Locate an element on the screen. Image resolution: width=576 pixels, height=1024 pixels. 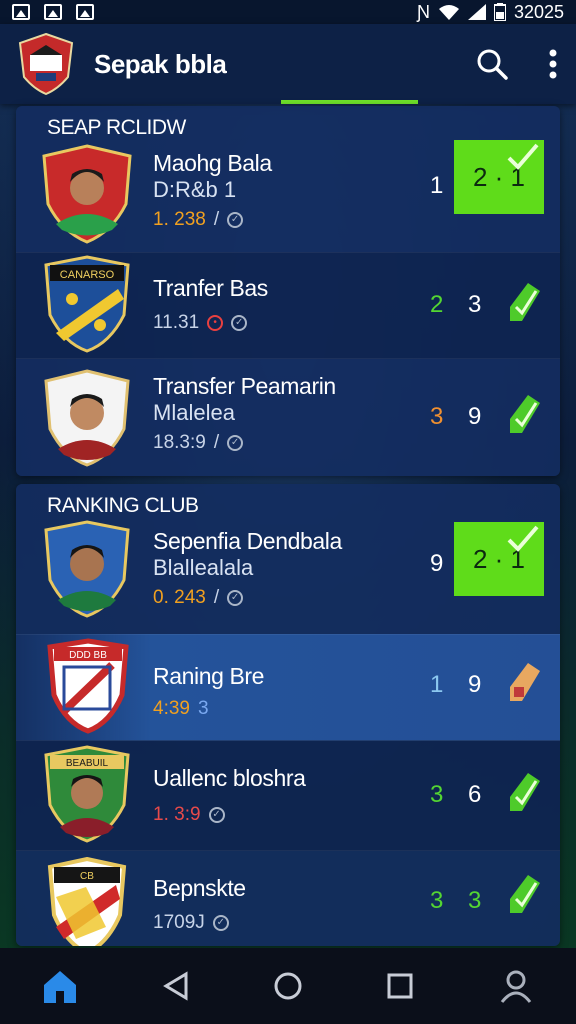
crest-label: CB is located at coordinates (87, 876).